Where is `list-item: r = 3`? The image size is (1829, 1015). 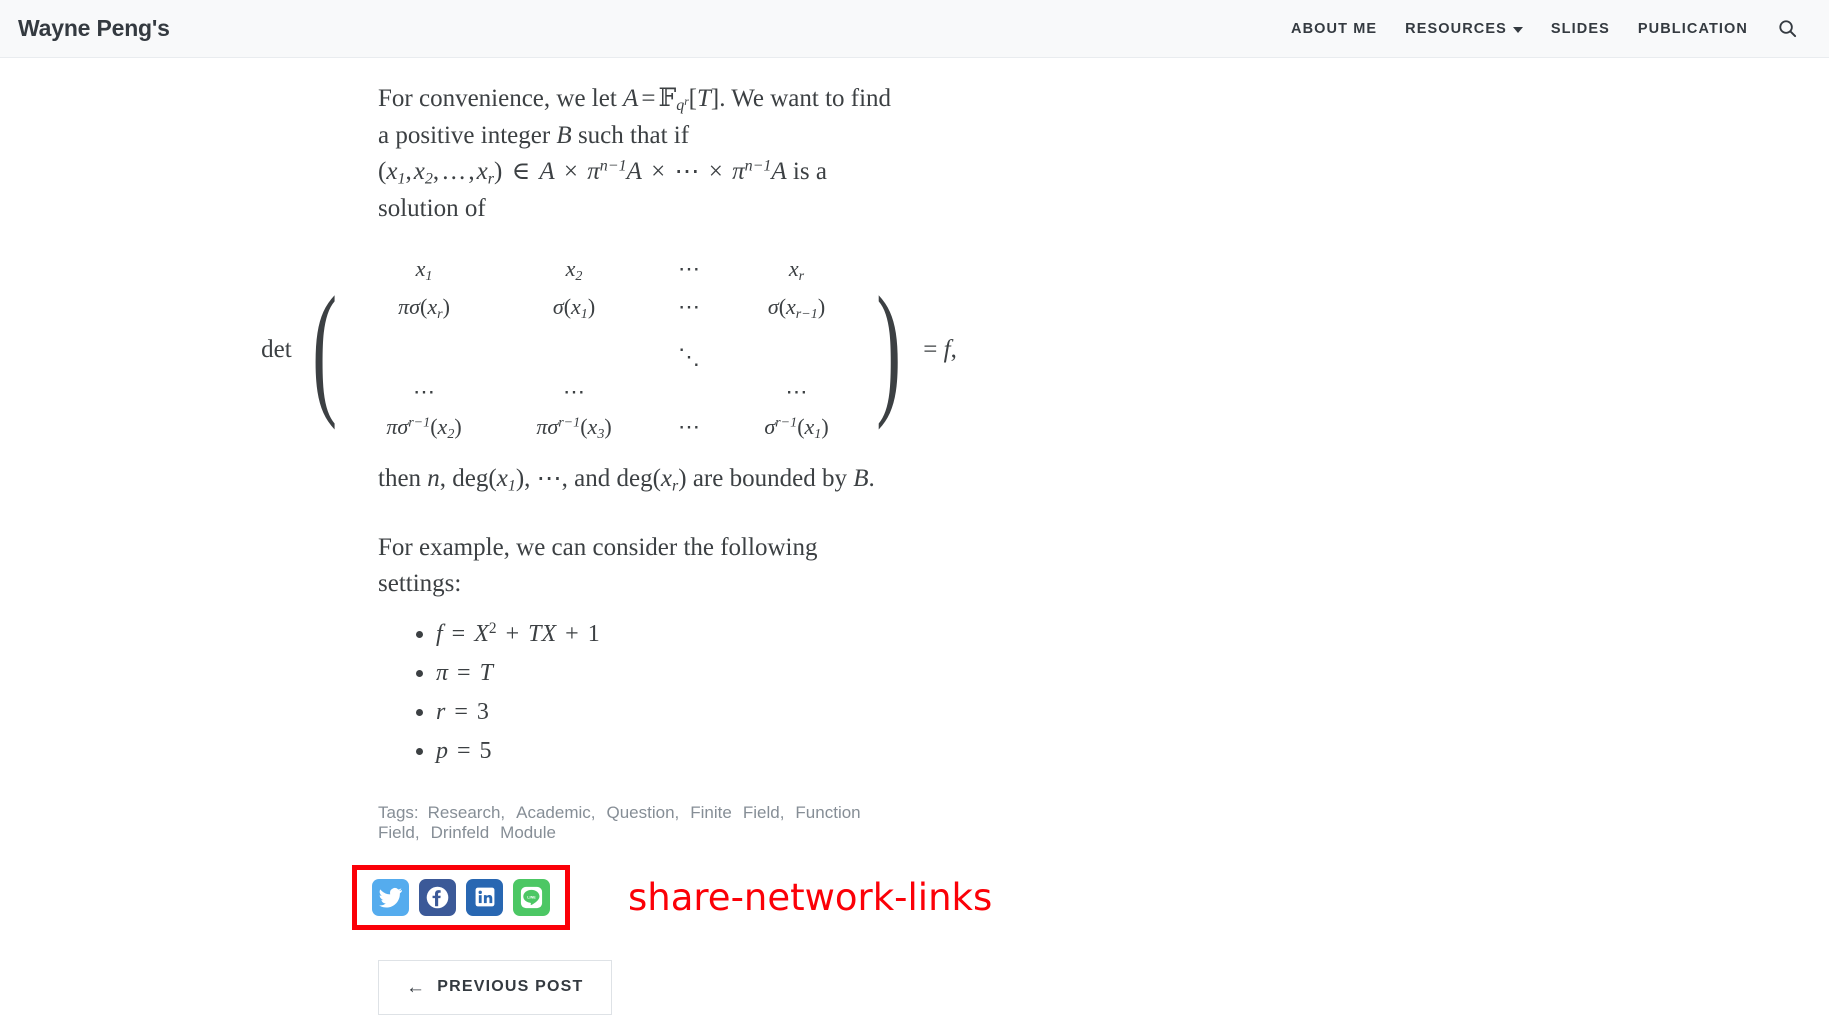
list-item: r = 3 is located at coordinates (668, 712).